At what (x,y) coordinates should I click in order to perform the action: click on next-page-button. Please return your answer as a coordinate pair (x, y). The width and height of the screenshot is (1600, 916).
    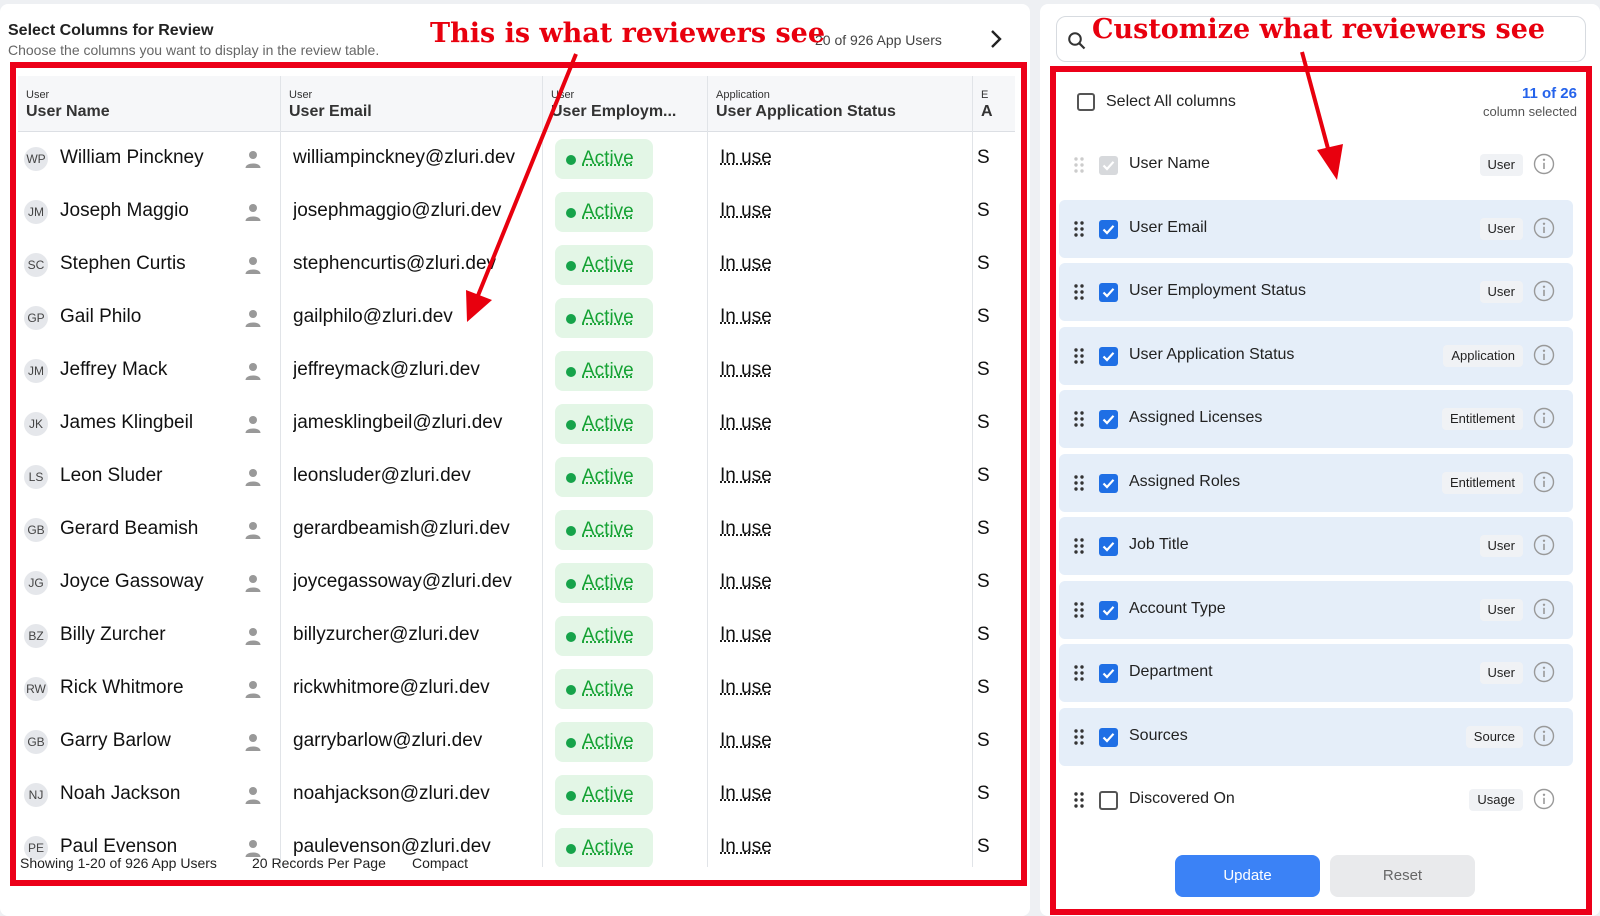
    Looking at the image, I should click on (996, 39).